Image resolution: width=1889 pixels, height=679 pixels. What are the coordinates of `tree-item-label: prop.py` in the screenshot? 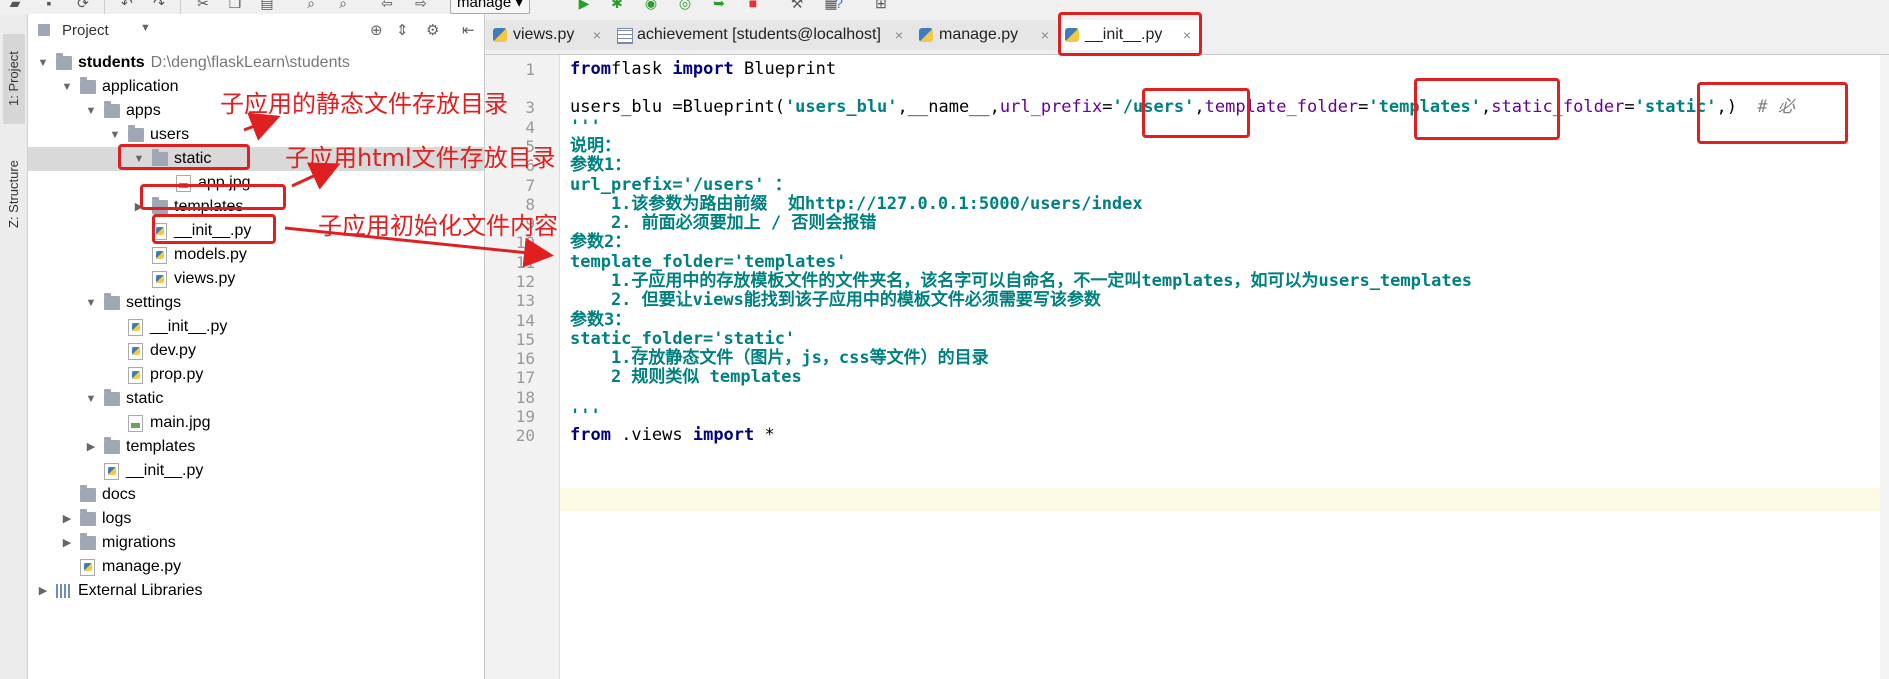 It's located at (177, 374).